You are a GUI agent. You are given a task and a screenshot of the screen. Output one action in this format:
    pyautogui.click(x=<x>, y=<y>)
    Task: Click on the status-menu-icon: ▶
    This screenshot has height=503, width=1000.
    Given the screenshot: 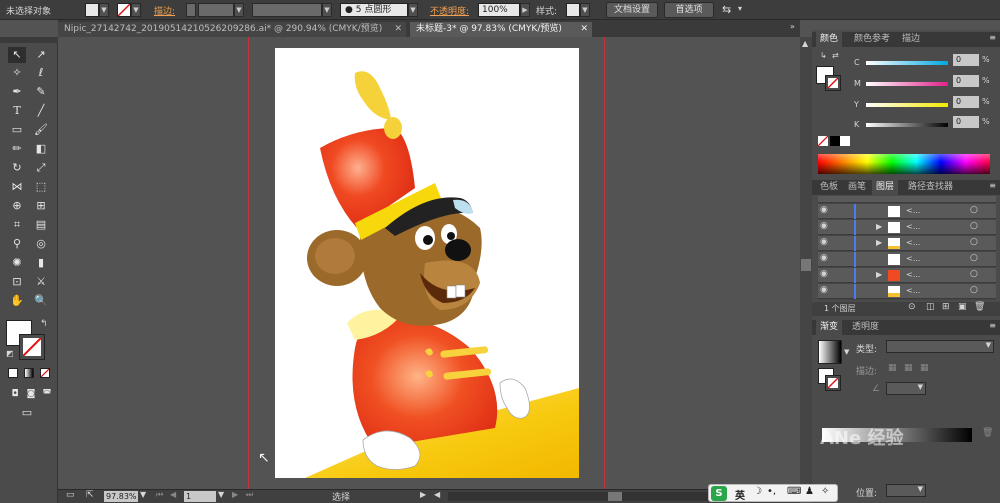 What is the action you would take?
    pyautogui.click(x=423, y=494)
    